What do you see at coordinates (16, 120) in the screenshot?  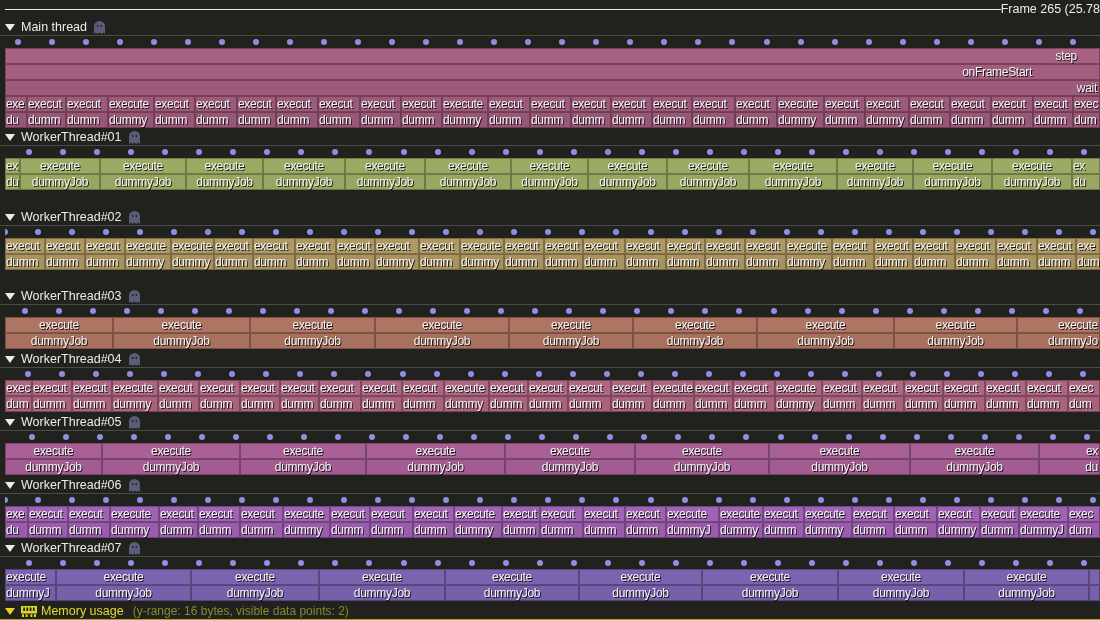 I see `zone-block: du` at bounding box center [16, 120].